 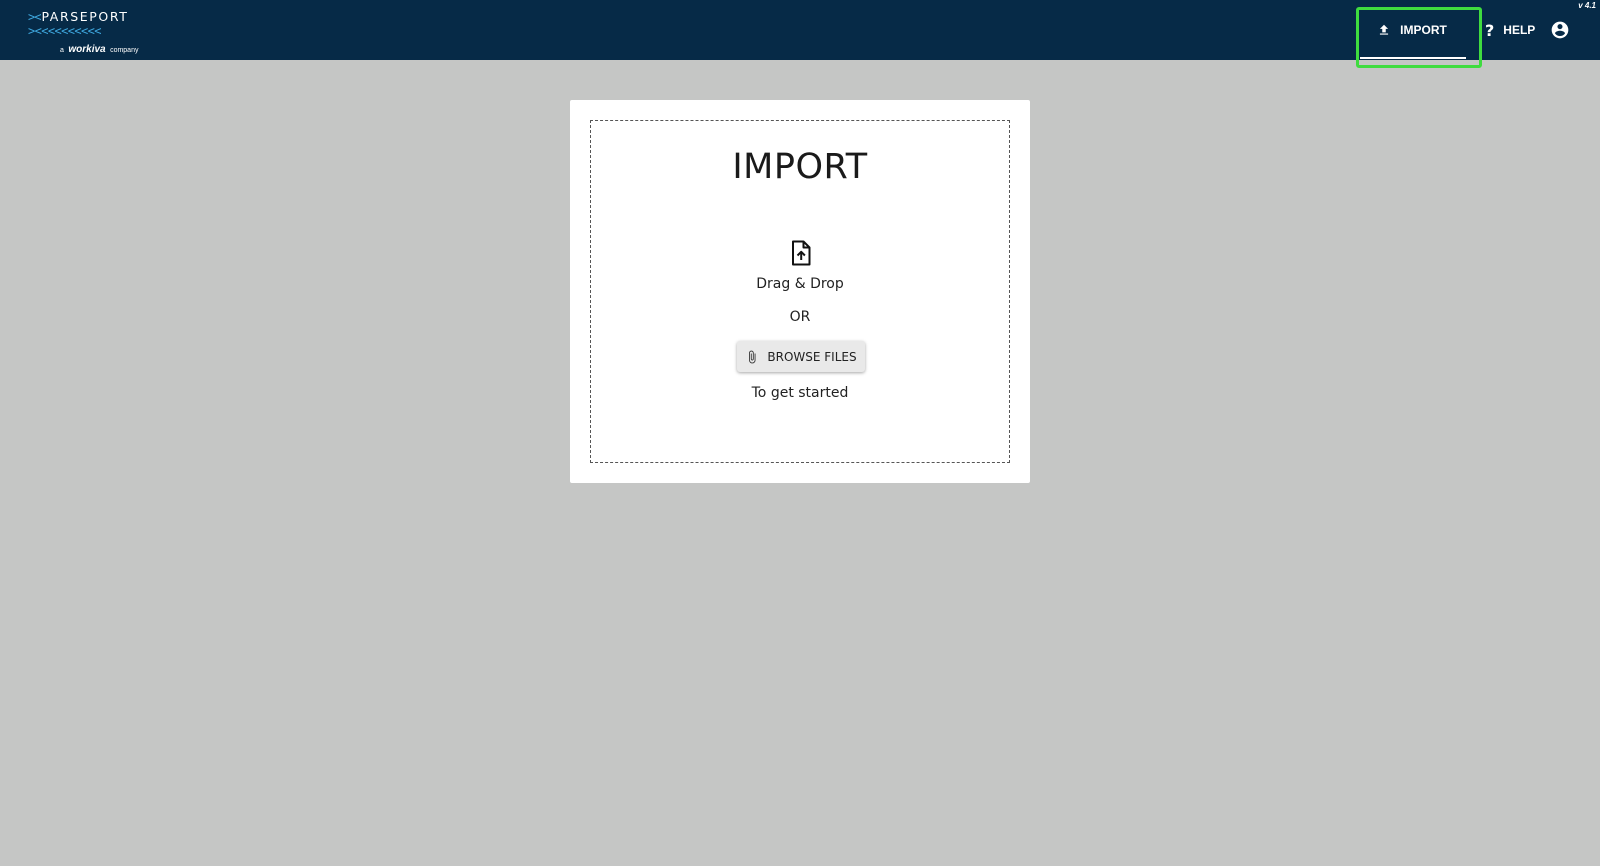 I want to click on active-tab-indicator, so click(x=1413, y=58).